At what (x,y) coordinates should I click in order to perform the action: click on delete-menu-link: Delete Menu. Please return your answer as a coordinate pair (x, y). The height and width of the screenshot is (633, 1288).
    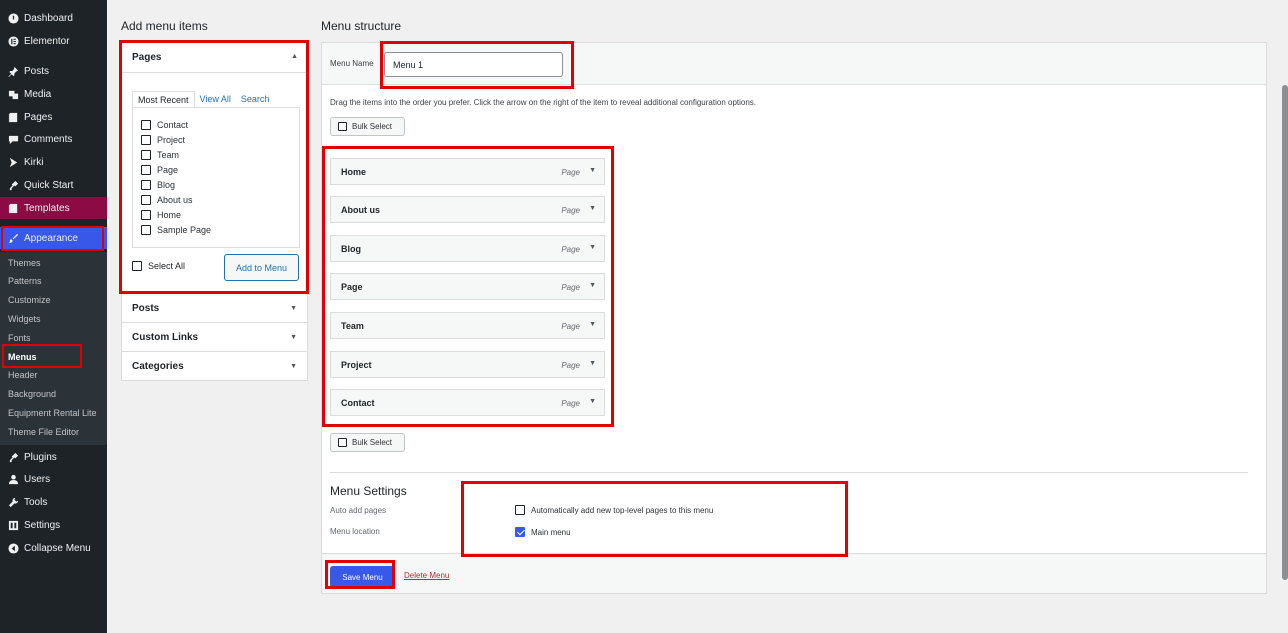
    Looking at the image, I should click on (426, 575).